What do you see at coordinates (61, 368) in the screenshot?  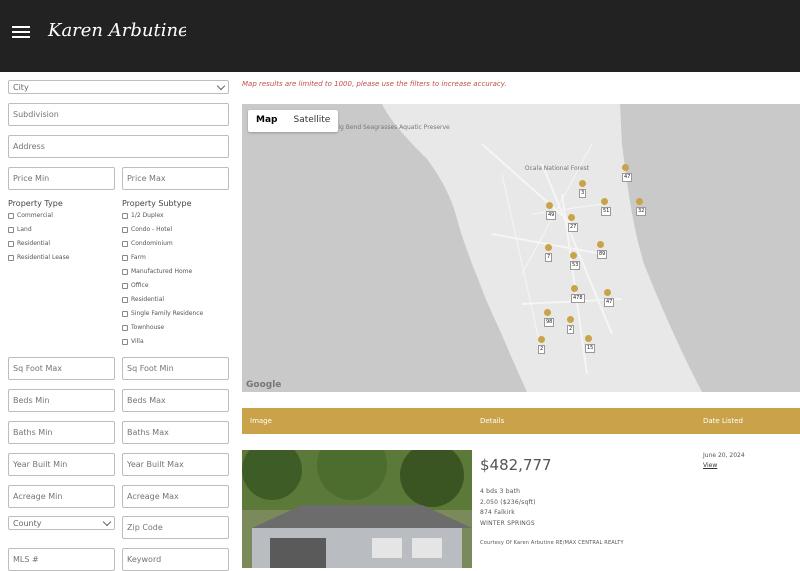 I see `sqft-max-input` at bounding box center [61, 368].